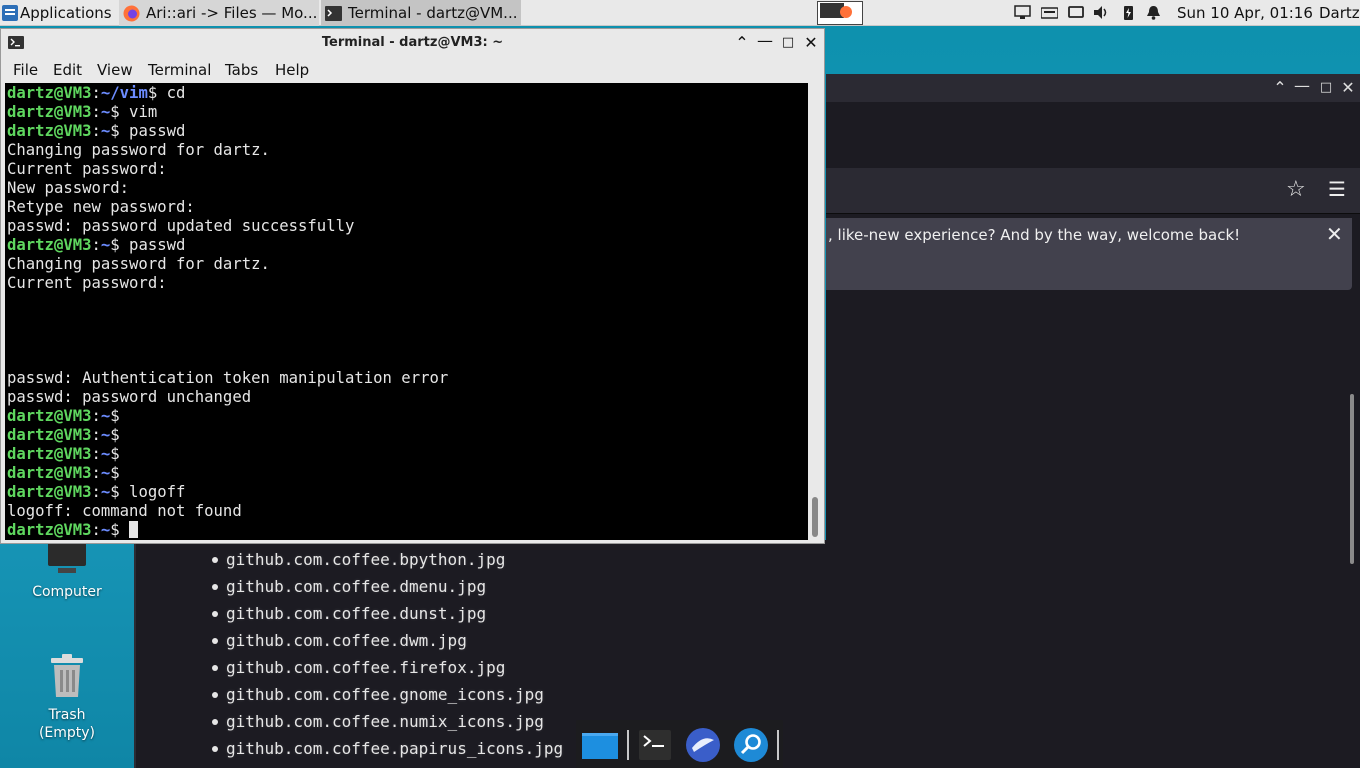 The width and height of the screenshot is (1360, 768). I want to click on browser-minimize-icon: —, so click(1302, 86).